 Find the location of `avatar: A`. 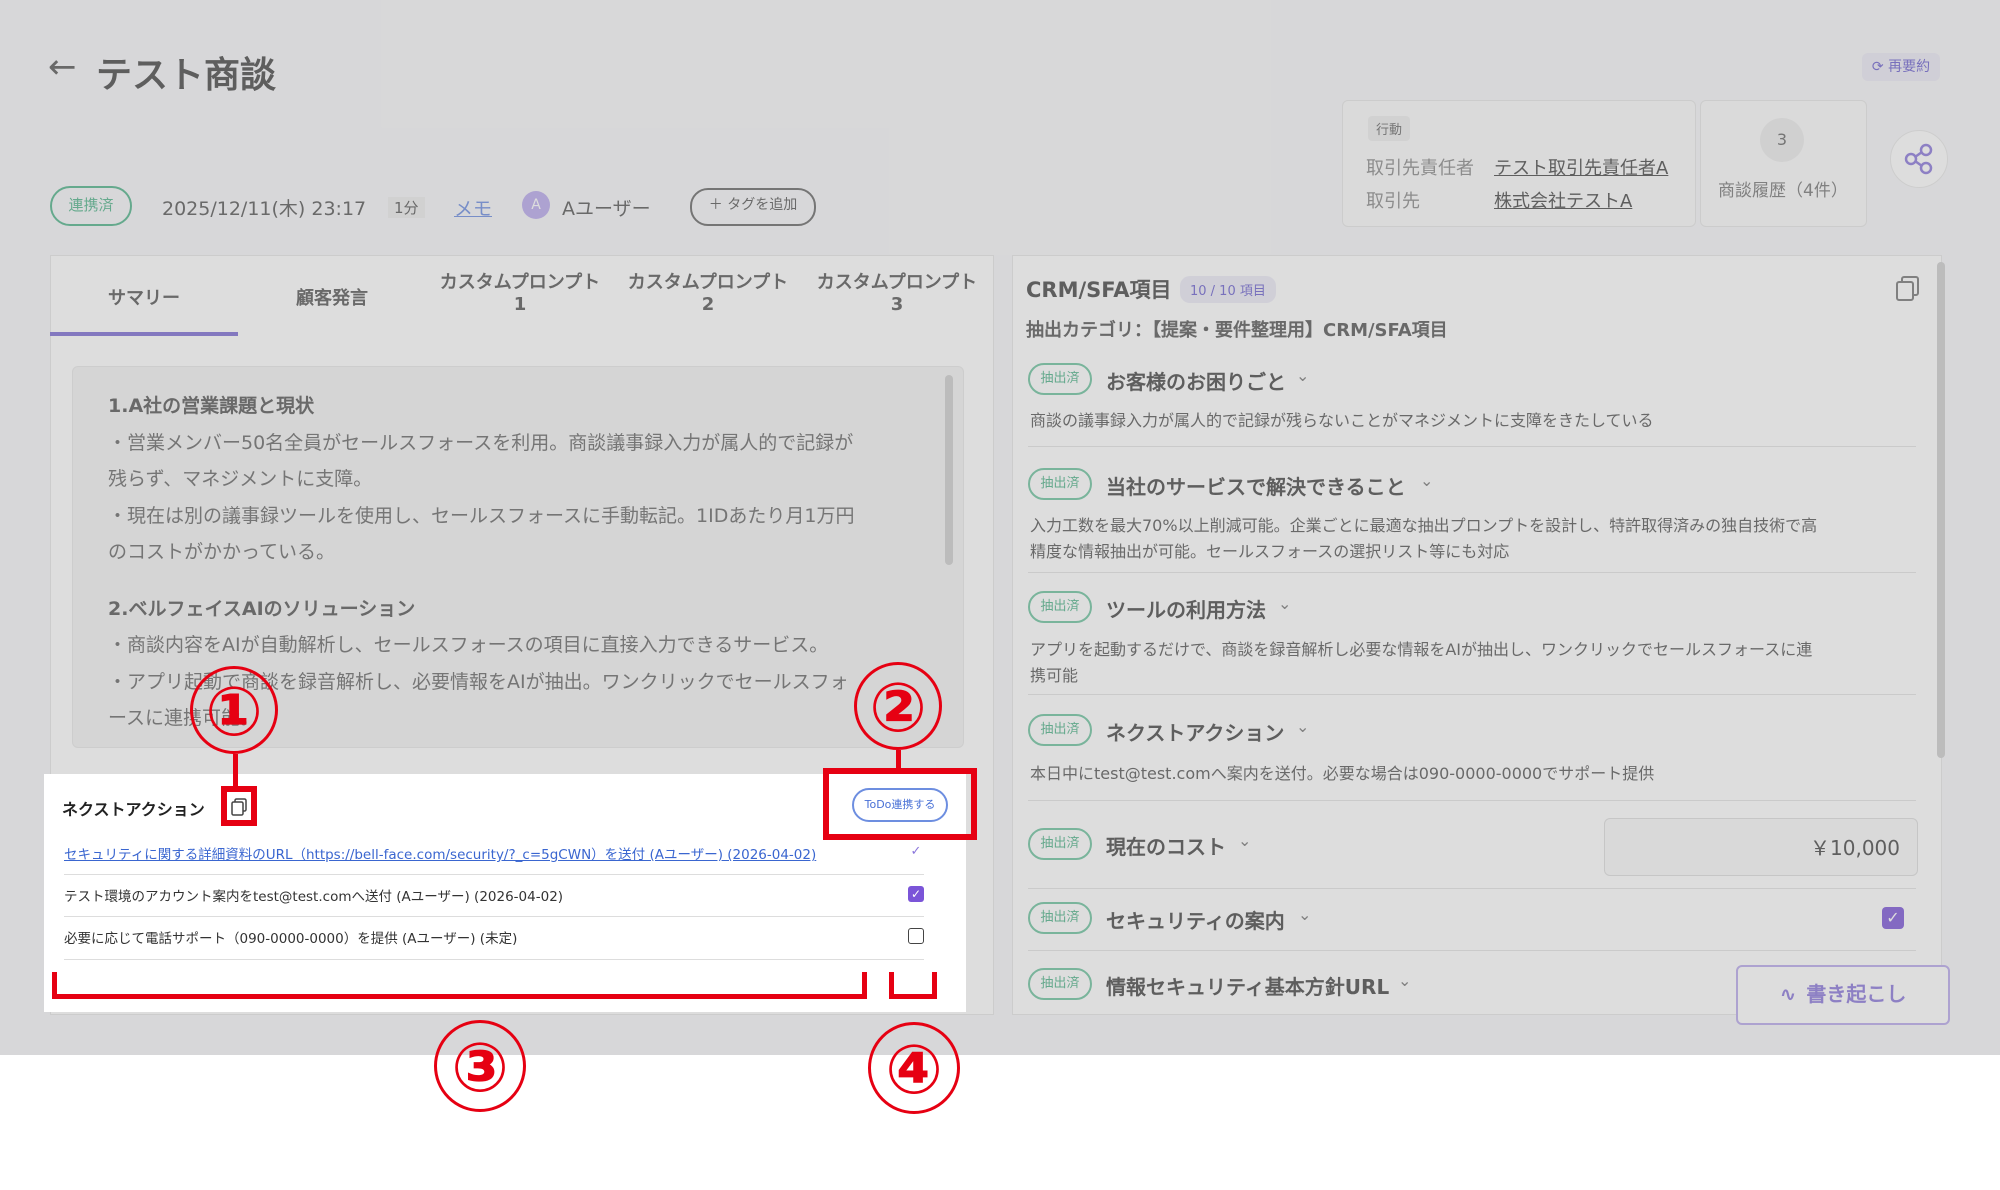

avatar: A is located at coordinates (536, 205).